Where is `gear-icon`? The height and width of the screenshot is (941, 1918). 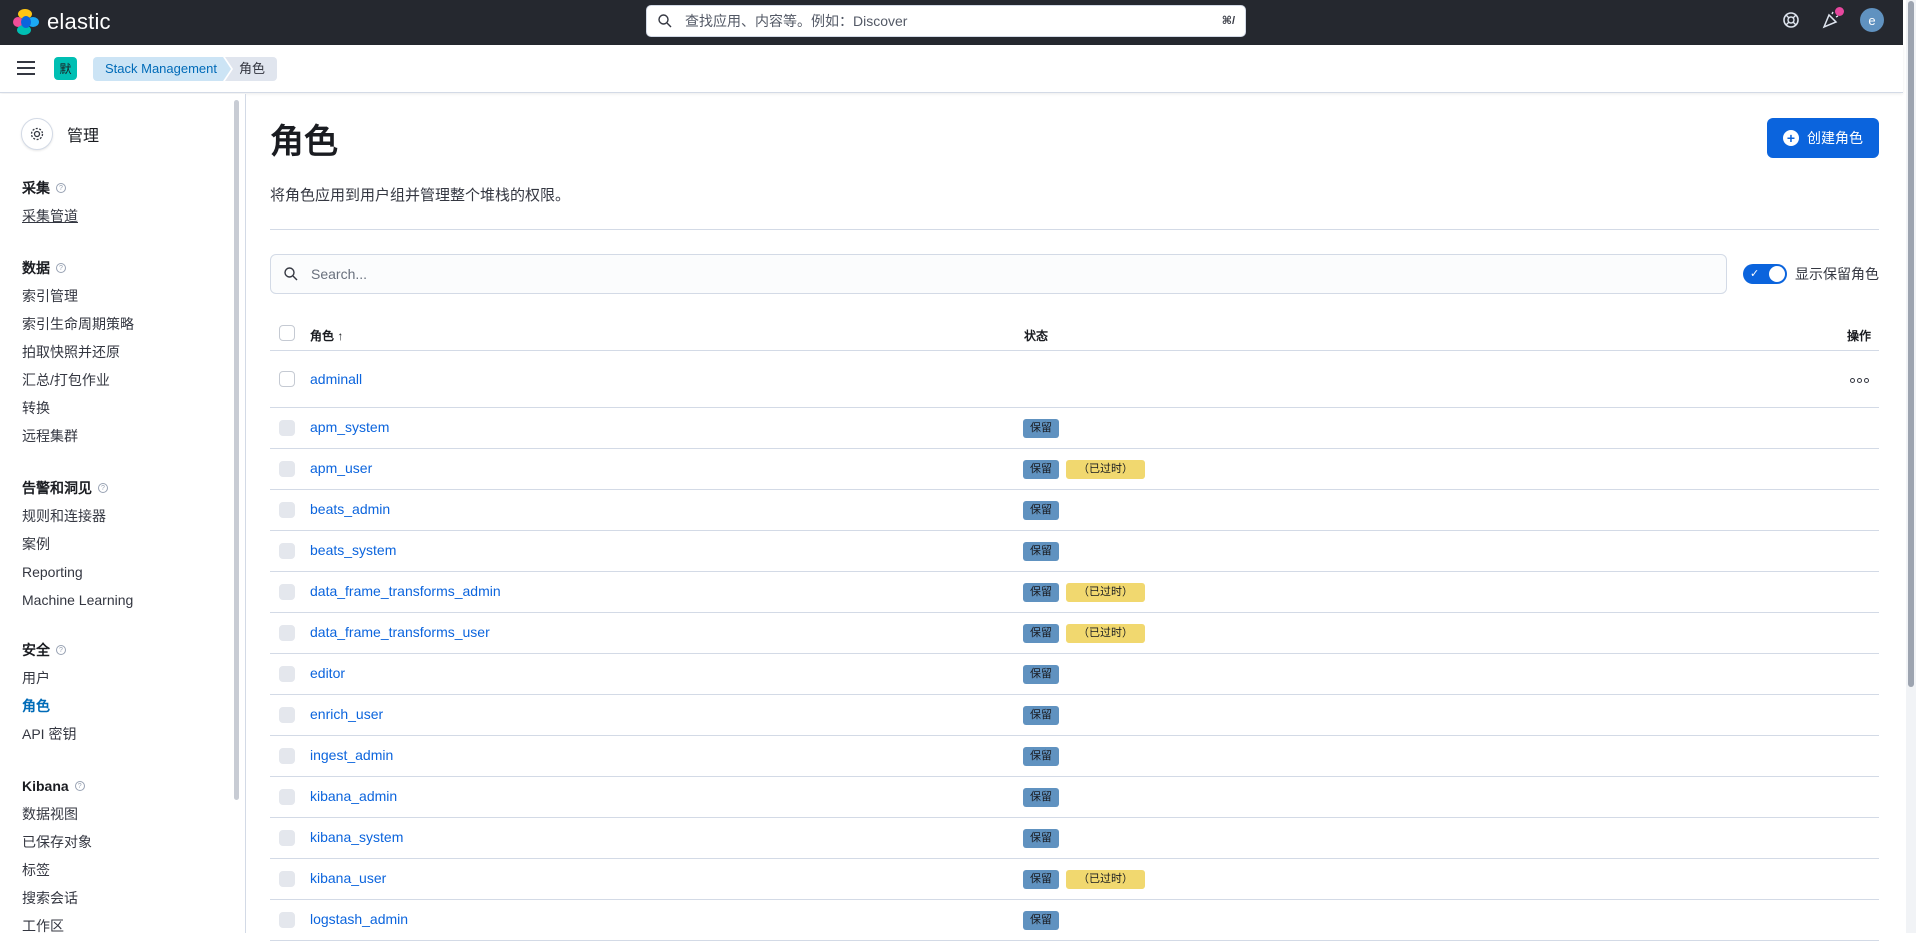
gear-icon is located at coordinates (37, 134).